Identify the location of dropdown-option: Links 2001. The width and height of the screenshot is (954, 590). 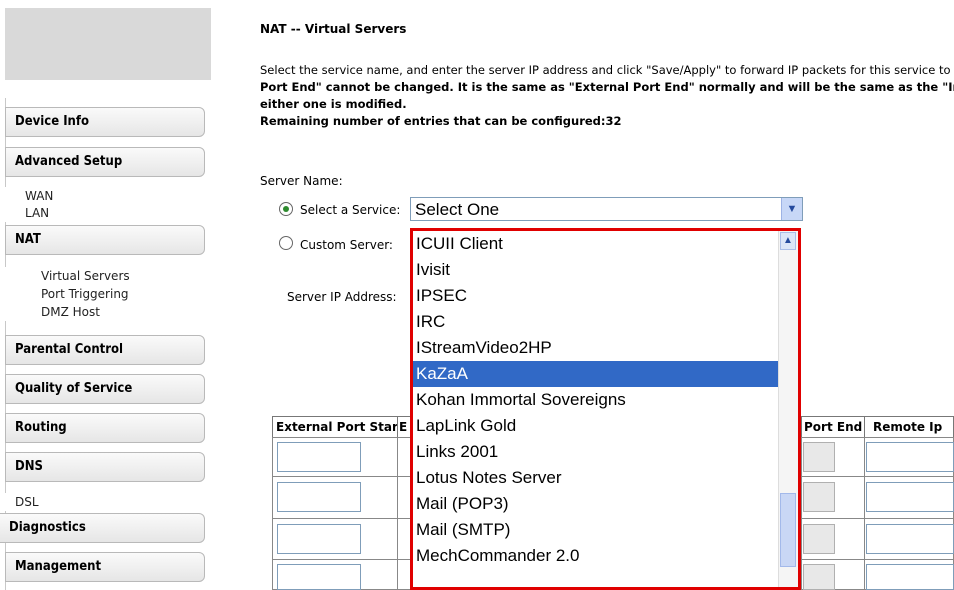
(596, 452).